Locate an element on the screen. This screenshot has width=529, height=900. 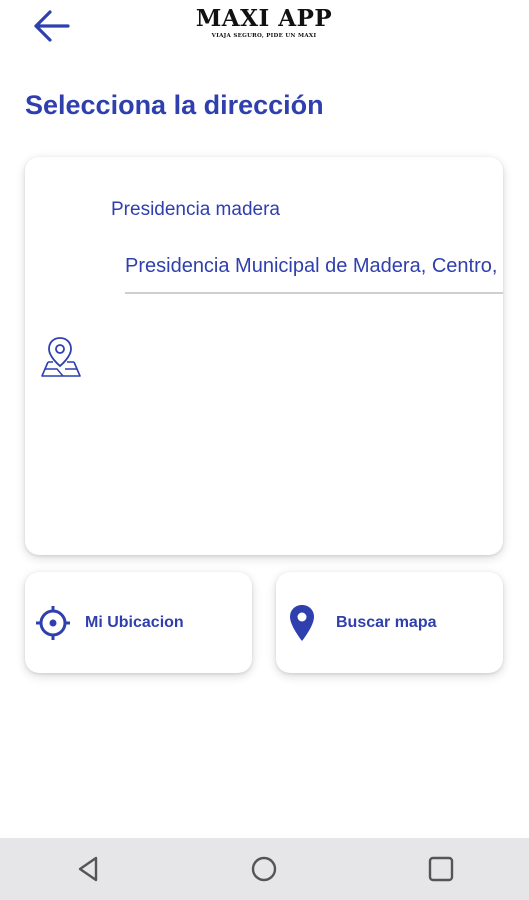
page-title: Selecciona la dirección is located at coordinates (174, 105).